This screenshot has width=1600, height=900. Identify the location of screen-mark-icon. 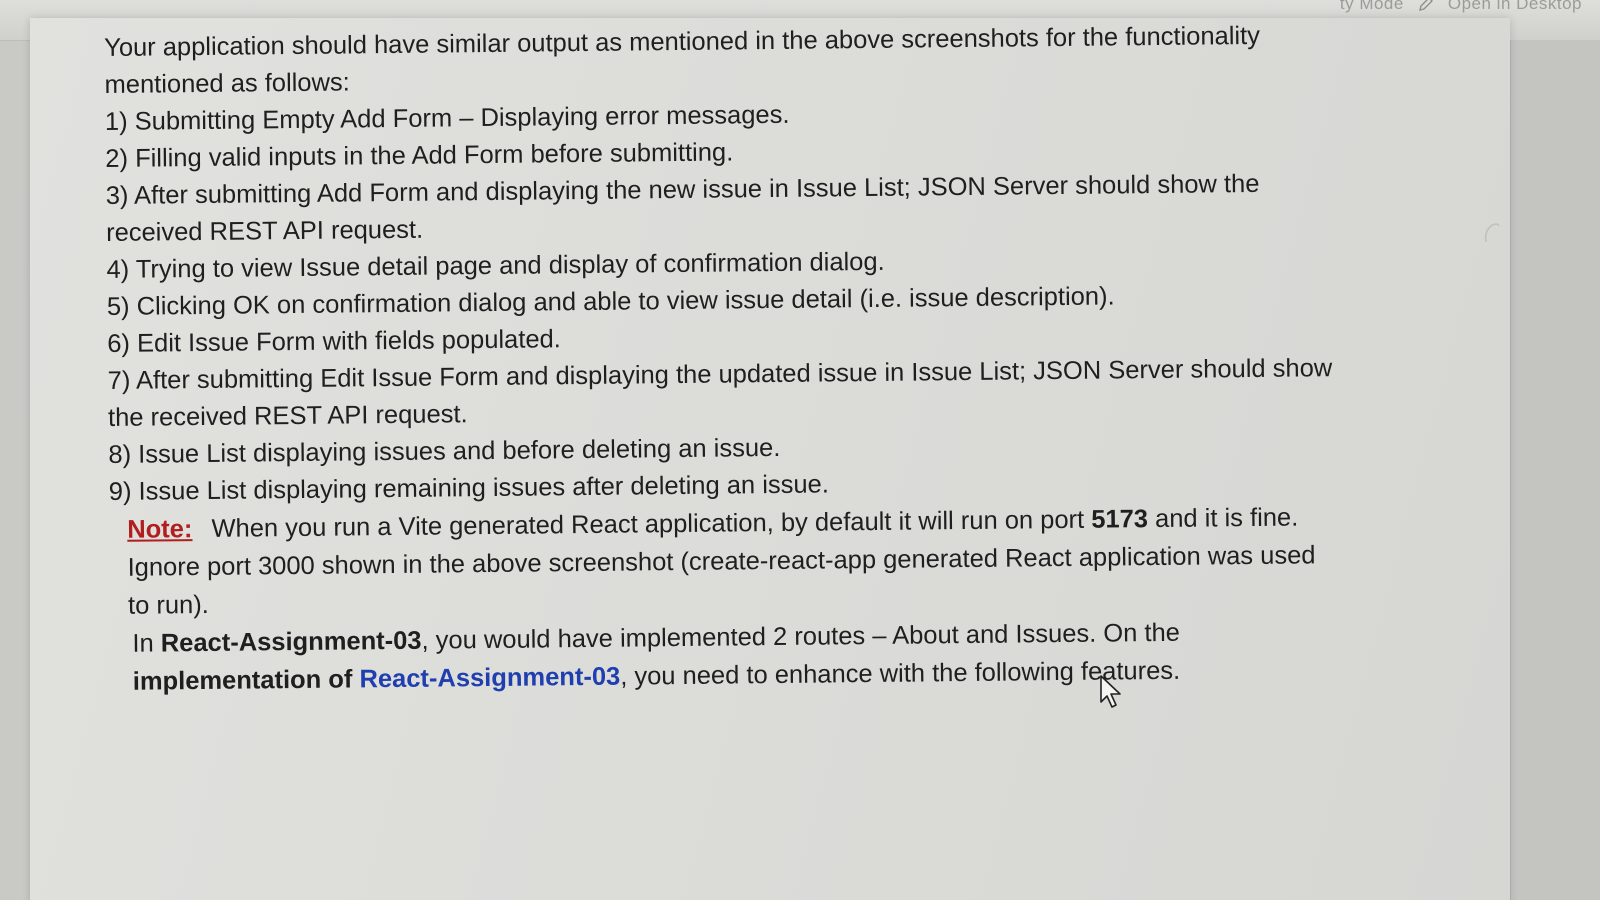
(1492, 233).